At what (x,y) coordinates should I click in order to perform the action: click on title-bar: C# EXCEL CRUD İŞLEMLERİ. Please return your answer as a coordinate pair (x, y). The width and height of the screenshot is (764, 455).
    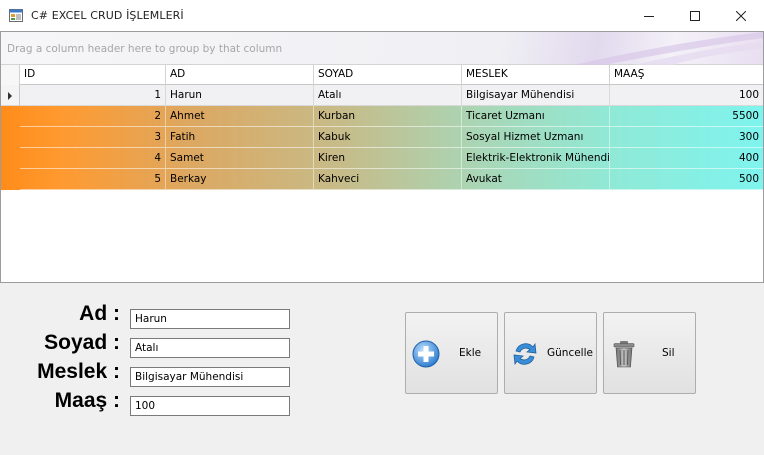
    Looking at the image, I should click on (382, 15).